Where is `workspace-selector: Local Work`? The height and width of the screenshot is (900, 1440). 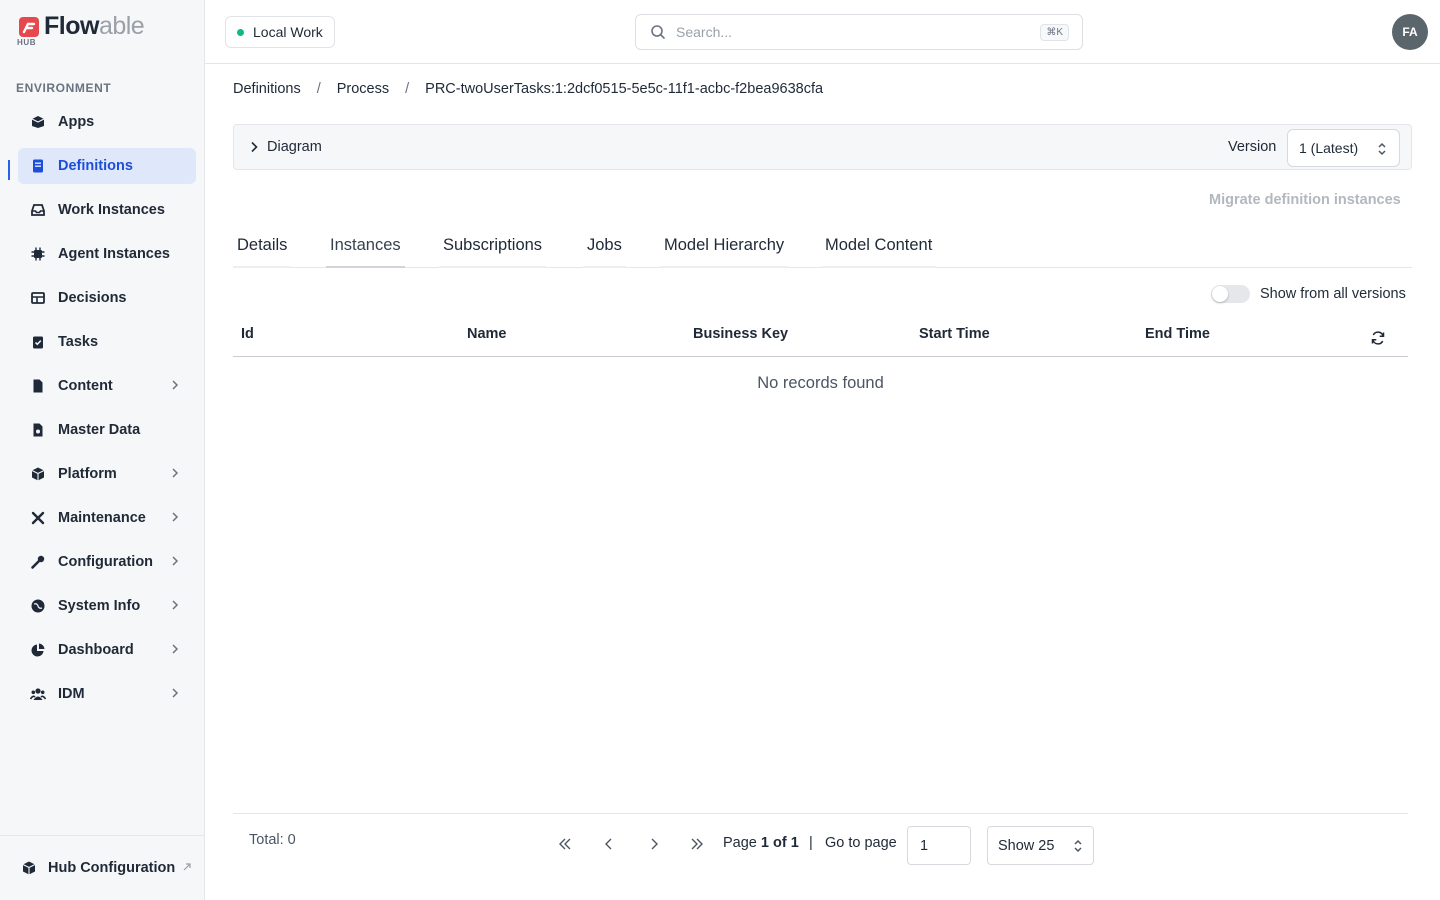
workspace-selector: Local Work is located at coordinates (280, 32).